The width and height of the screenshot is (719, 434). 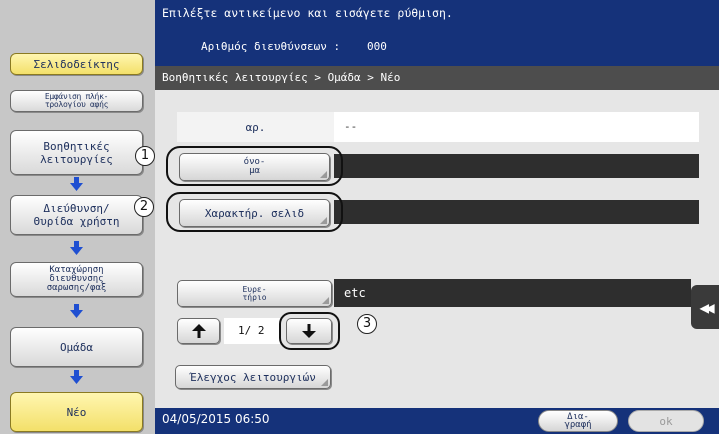 What do you see at coordinates (145, 156) in the screenshot?
I see `step-marker-1: 1` at bounding box center [145, 156].